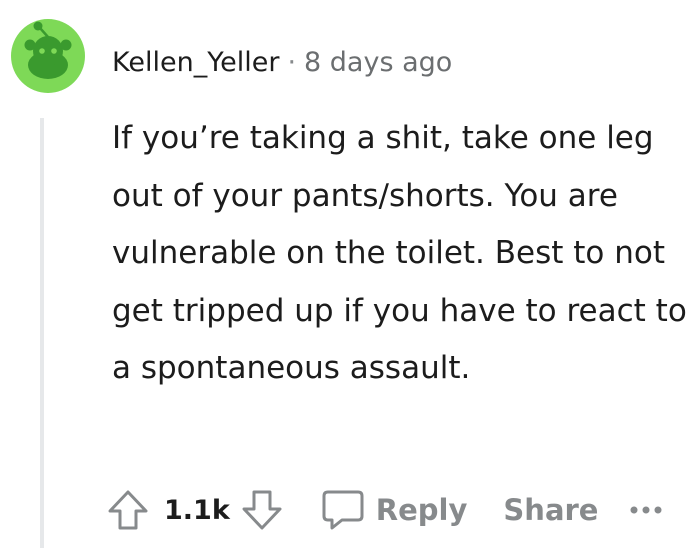  I want to click on downvote-arrow-icon, so click(262, 510).